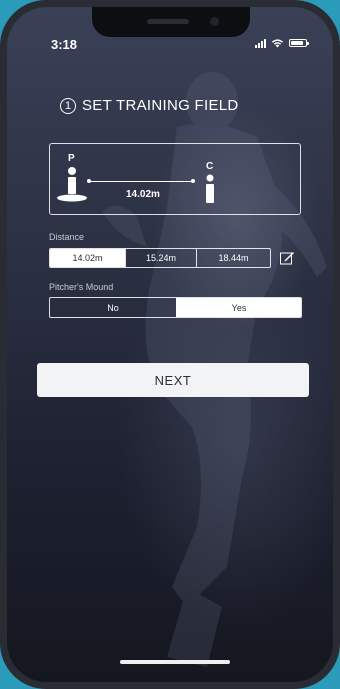 Image resolution: width=340 pixels, height=689 pixels. I want to click on status-icons, so click(282, 43).